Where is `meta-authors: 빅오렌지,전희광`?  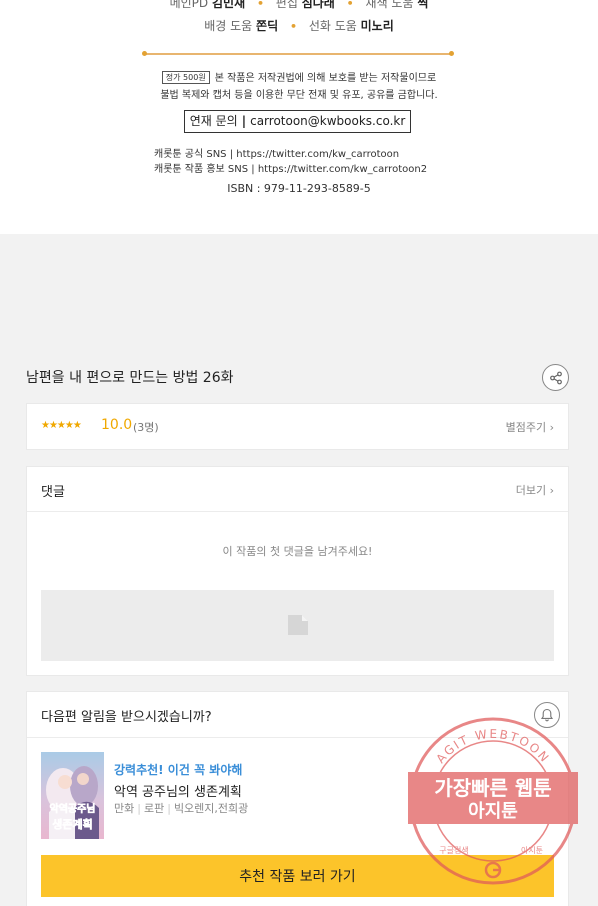
meta-authors: 빅오렌지,전희광 is located at coordinates (211, 808).